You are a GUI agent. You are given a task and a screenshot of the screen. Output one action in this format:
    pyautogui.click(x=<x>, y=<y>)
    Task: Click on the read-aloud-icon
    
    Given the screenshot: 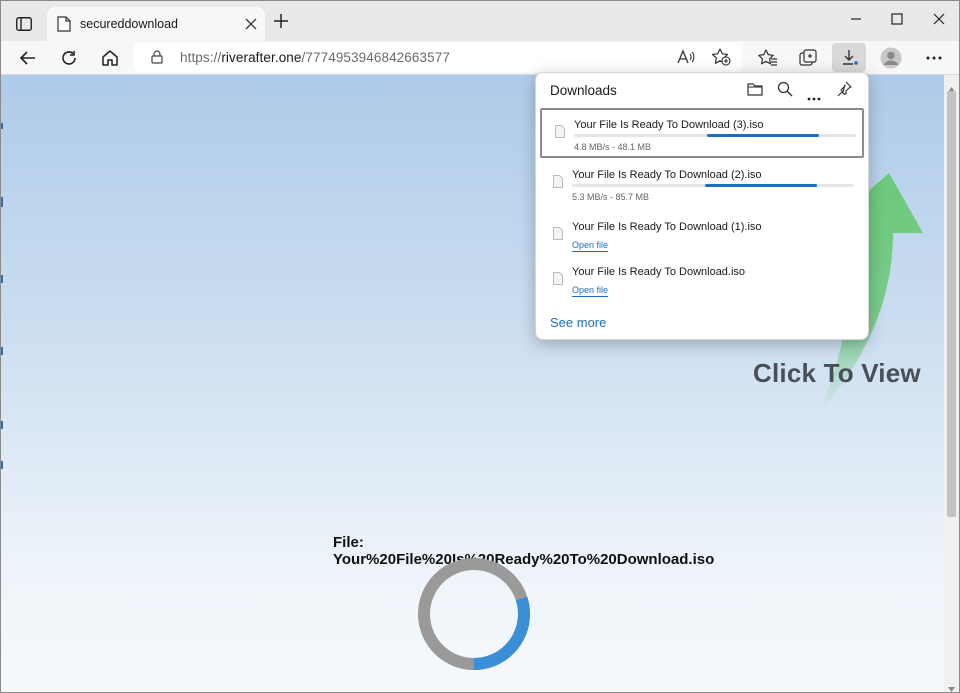 What is the action you would take?
    pyautogui.click(x=686, y=59)
    